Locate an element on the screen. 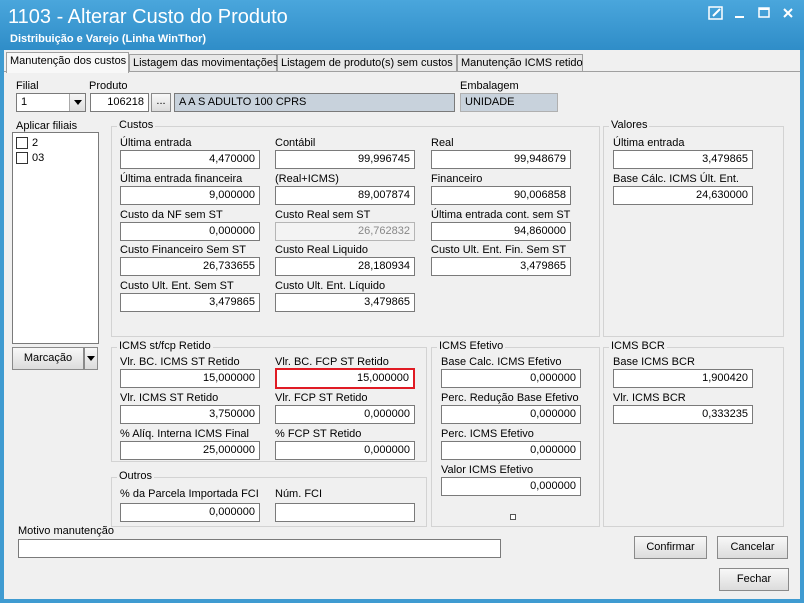 The height and width of the screenshot is (603, 804). custo-ult-ent-sem-st-field: 3,479865 is located at coordinates (190, 302).